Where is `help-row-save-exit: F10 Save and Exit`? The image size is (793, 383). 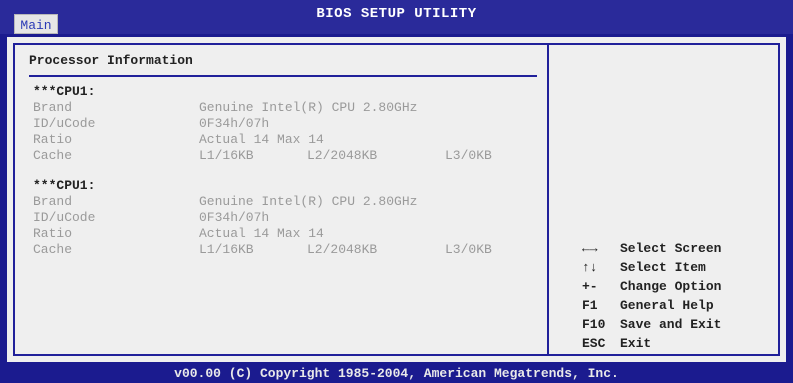
help-row-save-exit: F10 Save and Exit is located at coordinates (682, 324).